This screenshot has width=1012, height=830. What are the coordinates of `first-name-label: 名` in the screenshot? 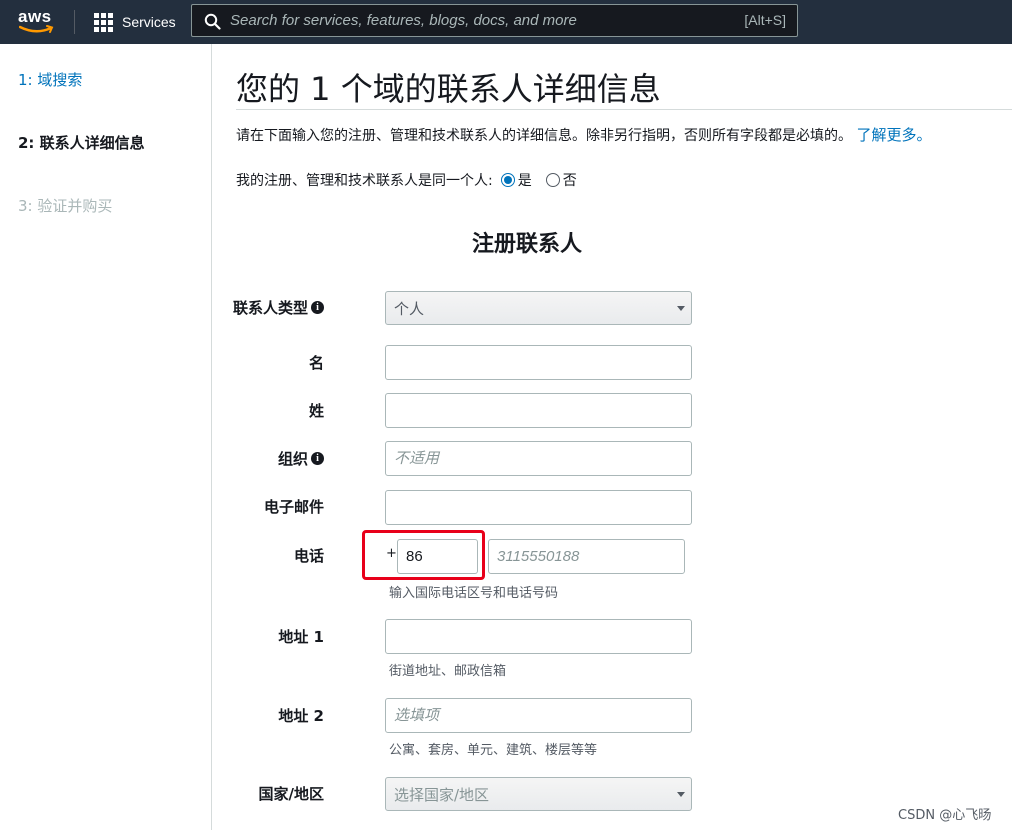 It's located at (316, 363).